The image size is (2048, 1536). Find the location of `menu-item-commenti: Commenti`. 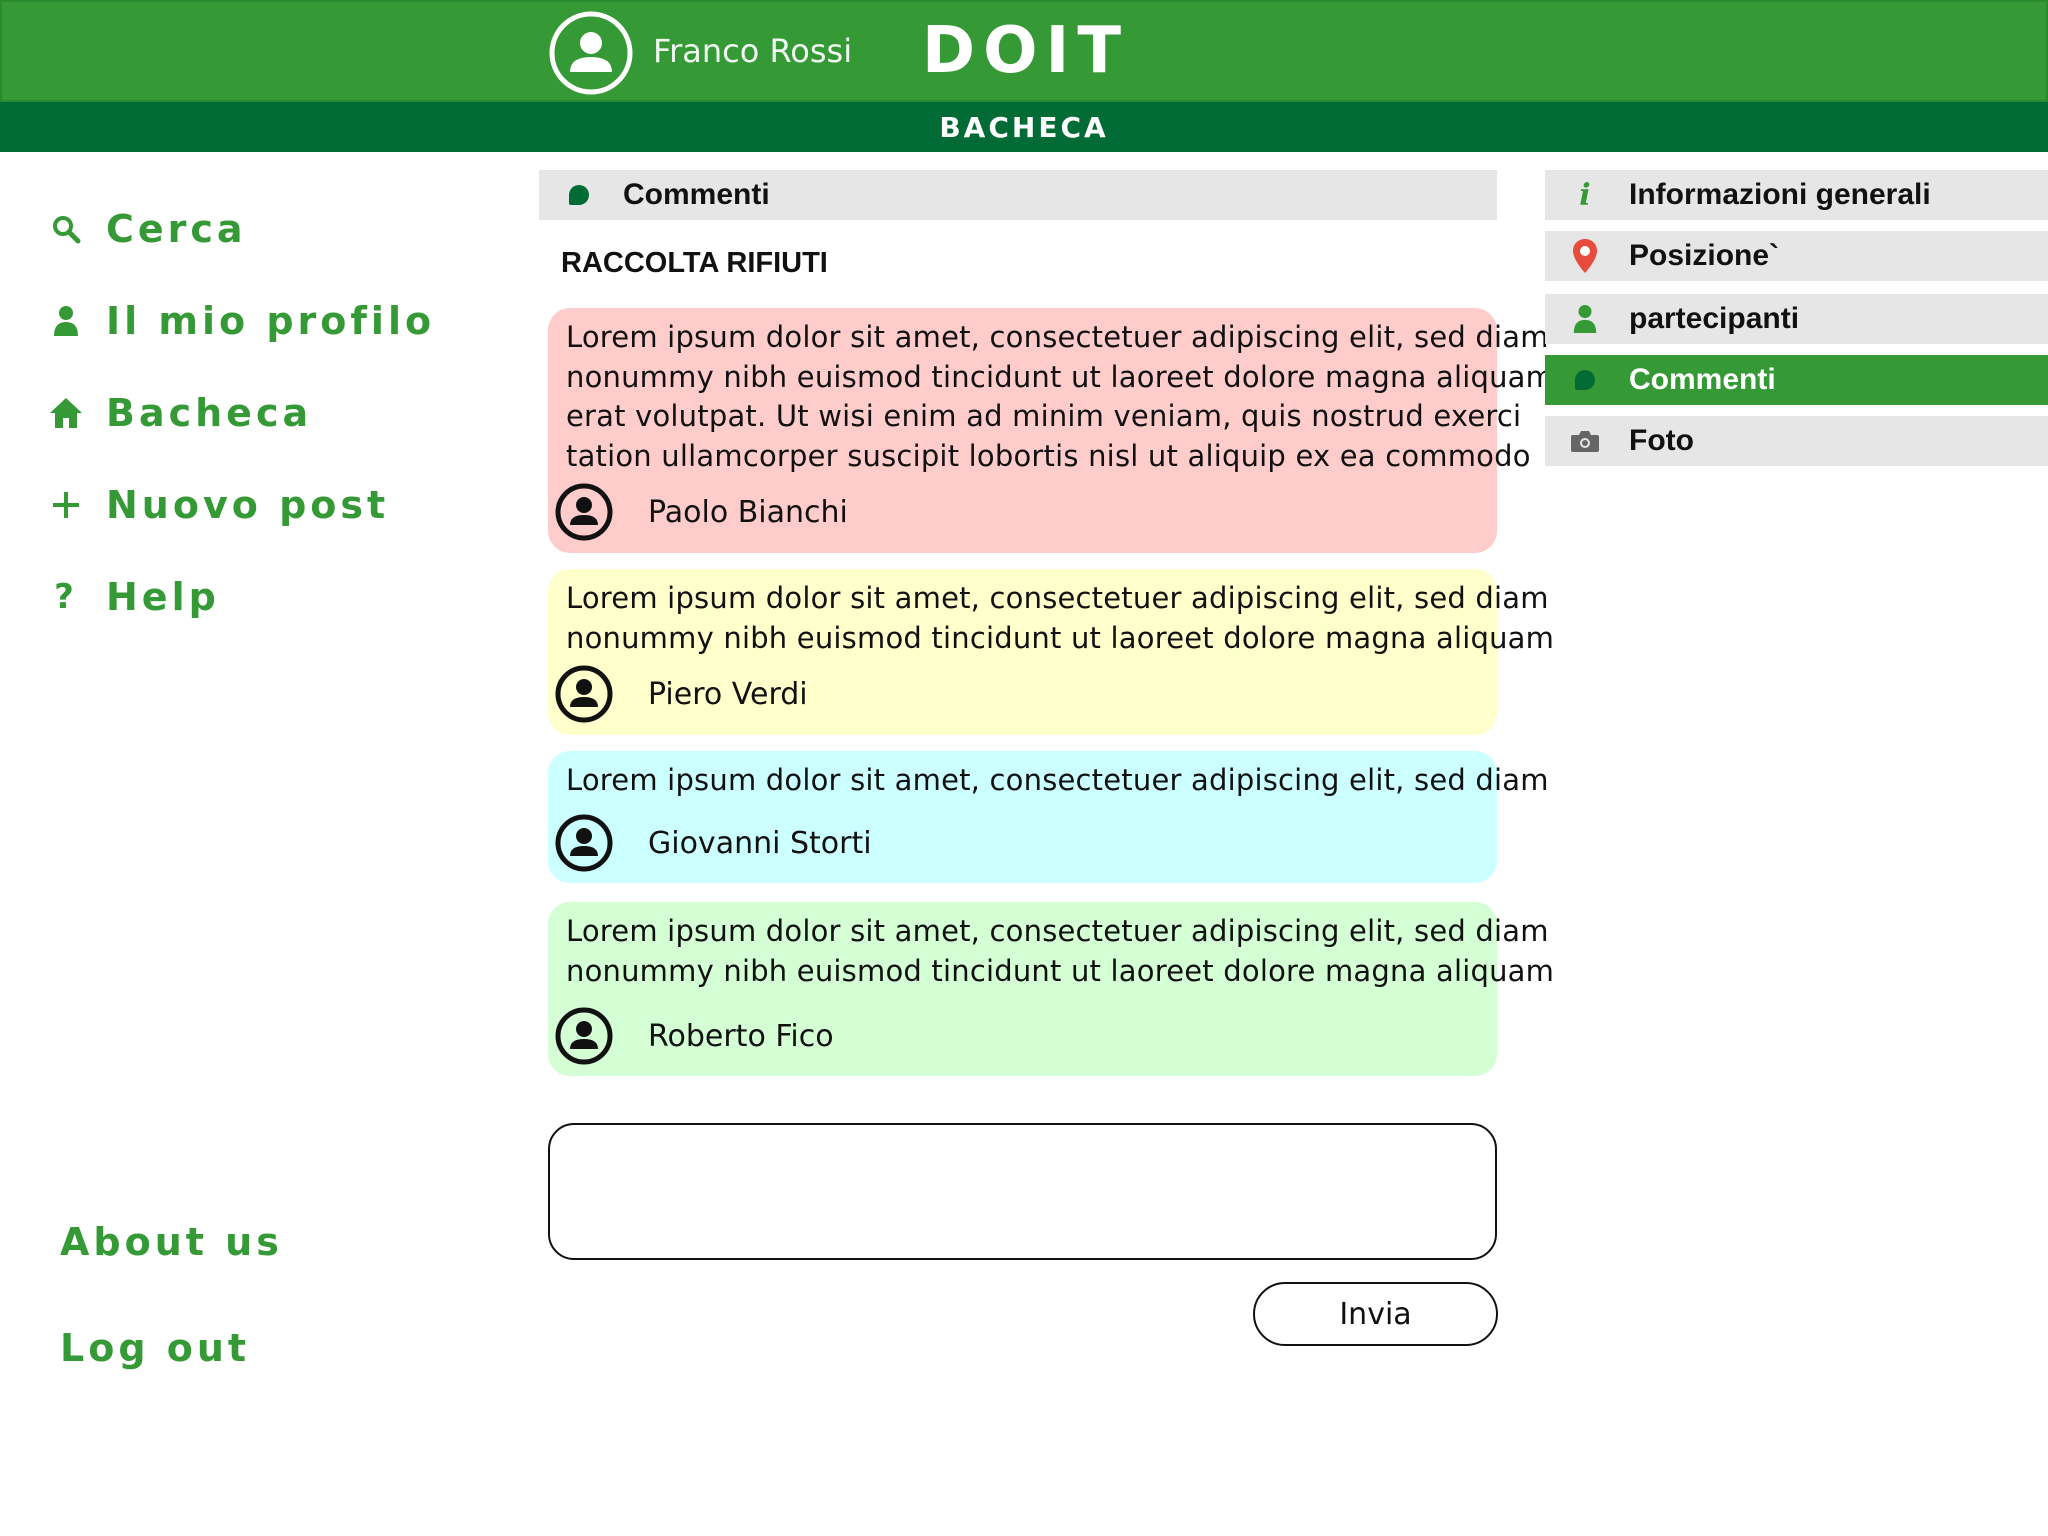

menu-item-commenti: Commenti is located at coordinates (1796, 380).